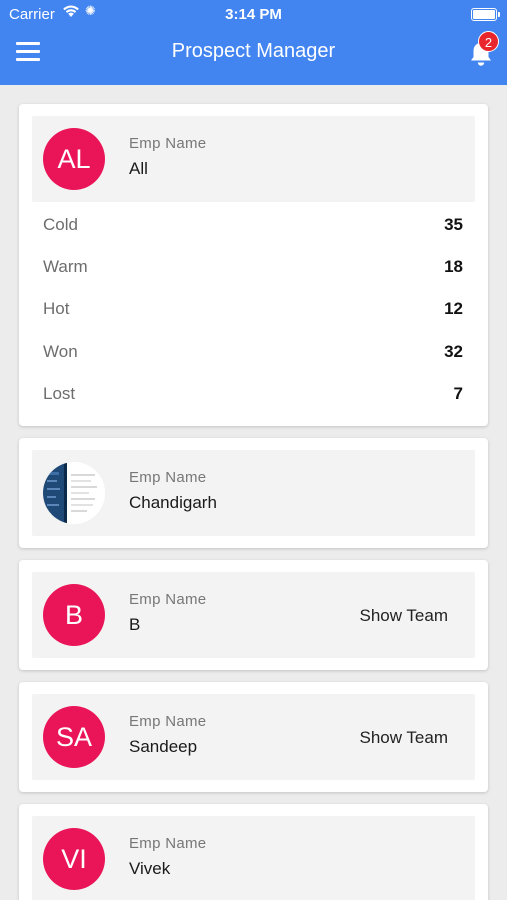 The image size is (507, 900). I want to click on stat-value: 35, so click(453, 224).